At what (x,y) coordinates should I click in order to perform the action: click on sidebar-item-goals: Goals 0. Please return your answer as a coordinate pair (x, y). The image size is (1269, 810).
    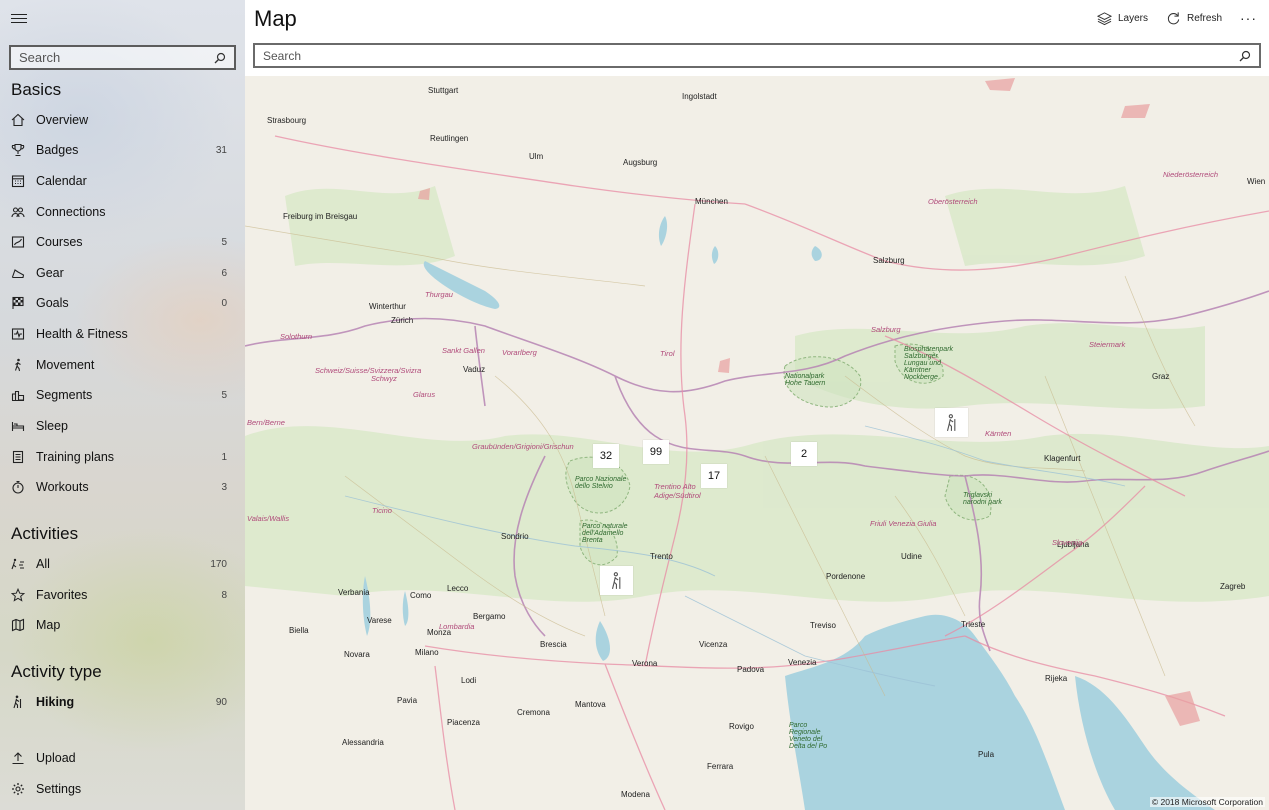
    Looking at the image, I should click on (122, 303).